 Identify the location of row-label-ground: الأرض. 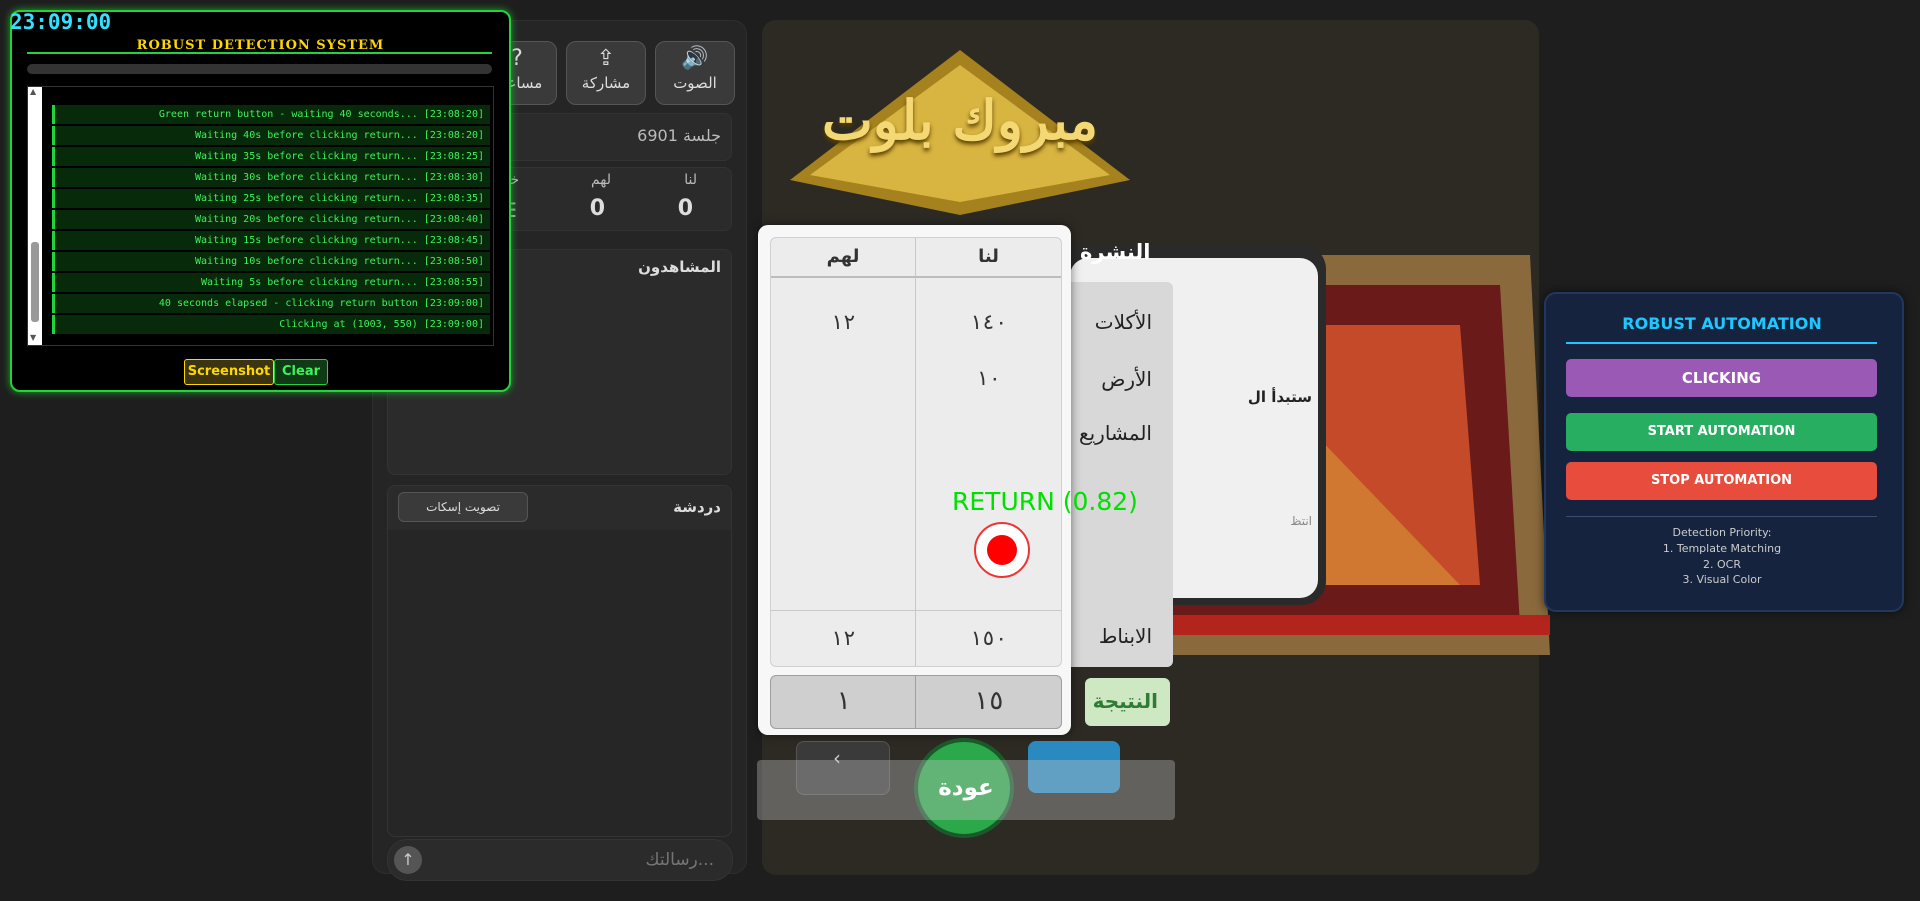
(1126, 379).